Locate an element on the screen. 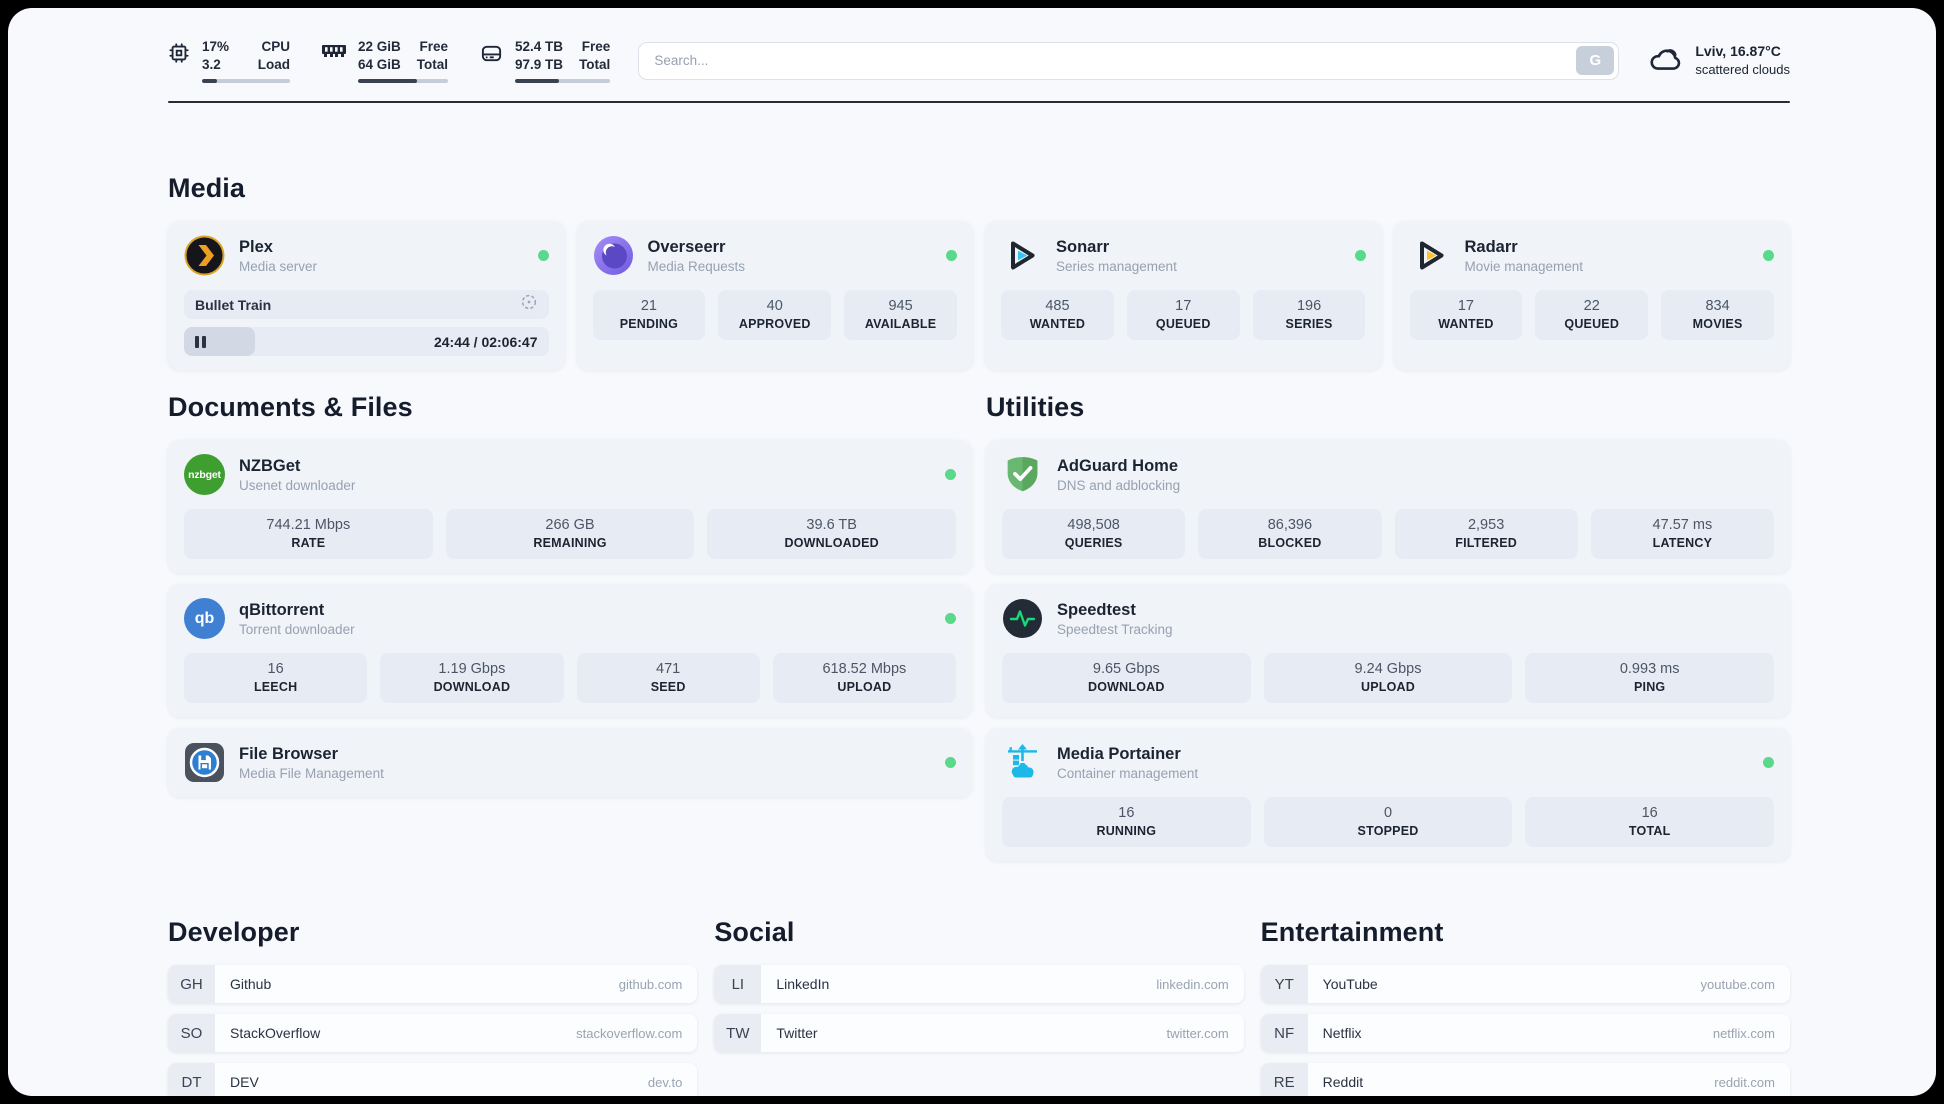 This screenshot has width=1944, height=1104. app-subtitle: Media server is located at coordinates (278, 266).